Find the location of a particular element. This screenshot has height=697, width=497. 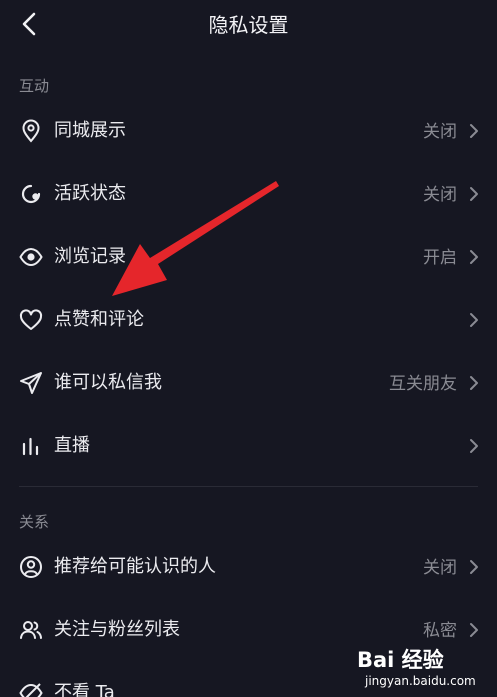

setting-label: 直播 is located at coordinates (72, 445).